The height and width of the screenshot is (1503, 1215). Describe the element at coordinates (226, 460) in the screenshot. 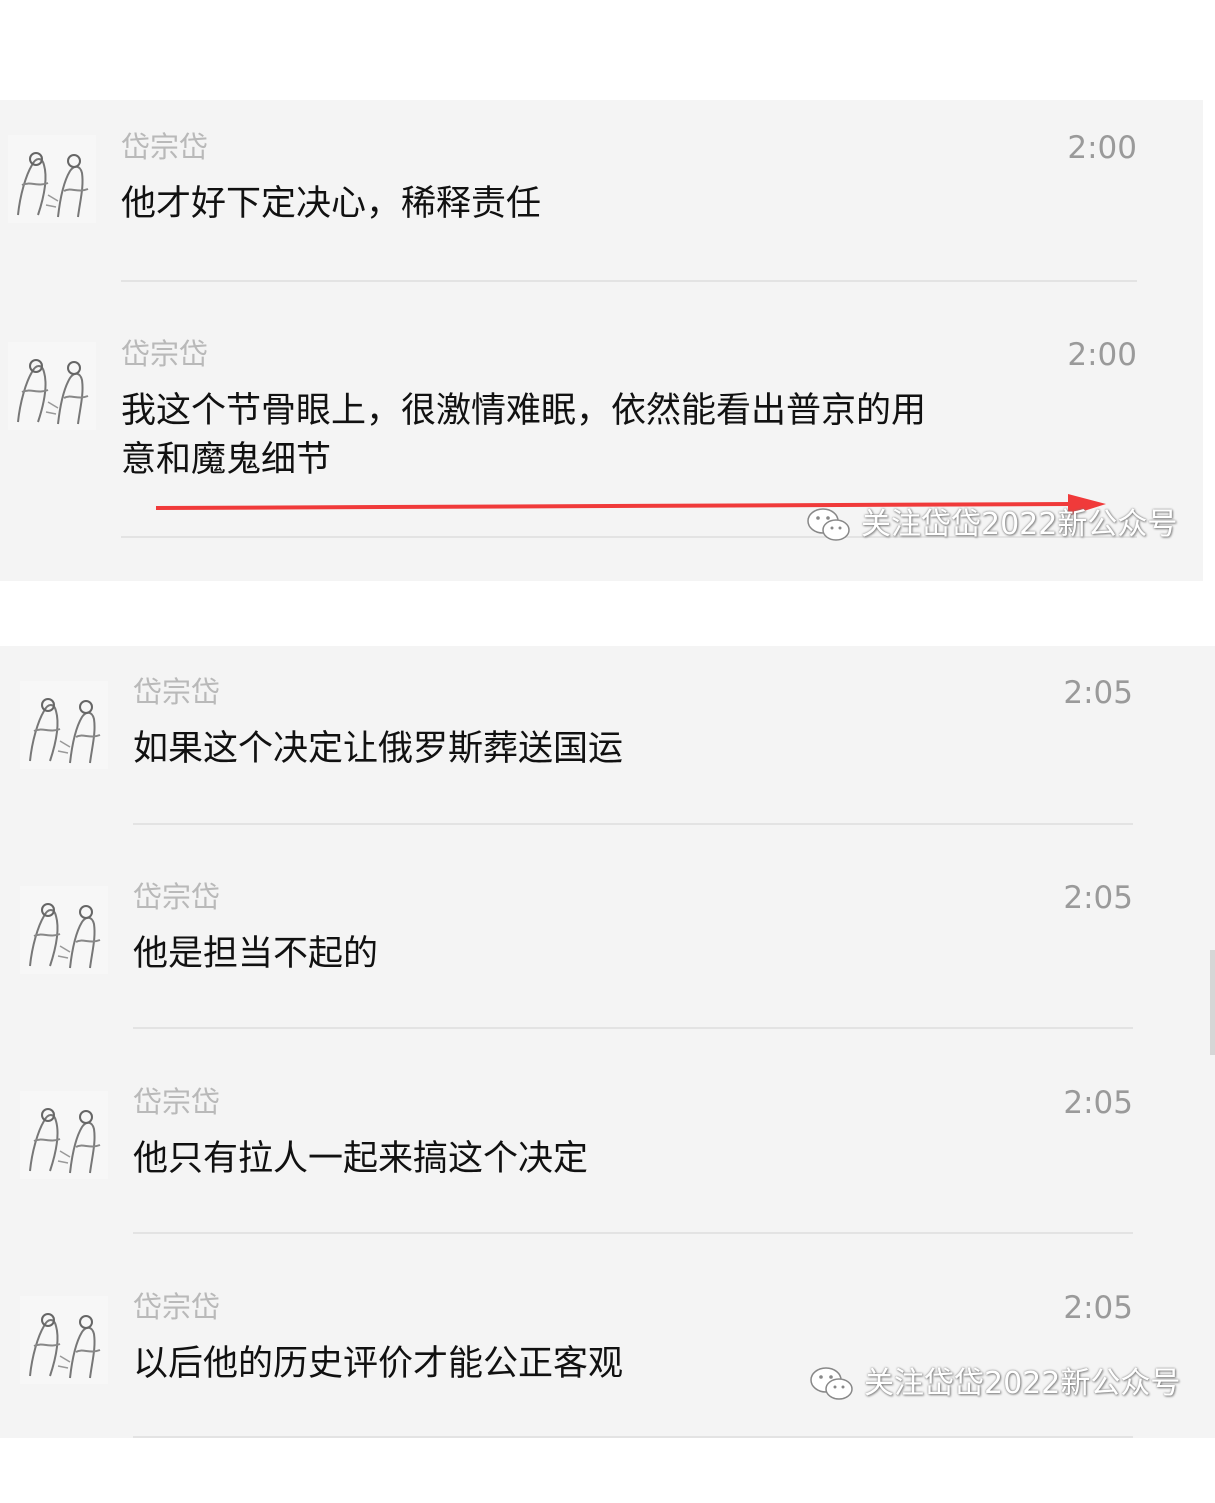

I see `message-text-line2: 意和魔鬼细节` at that location.